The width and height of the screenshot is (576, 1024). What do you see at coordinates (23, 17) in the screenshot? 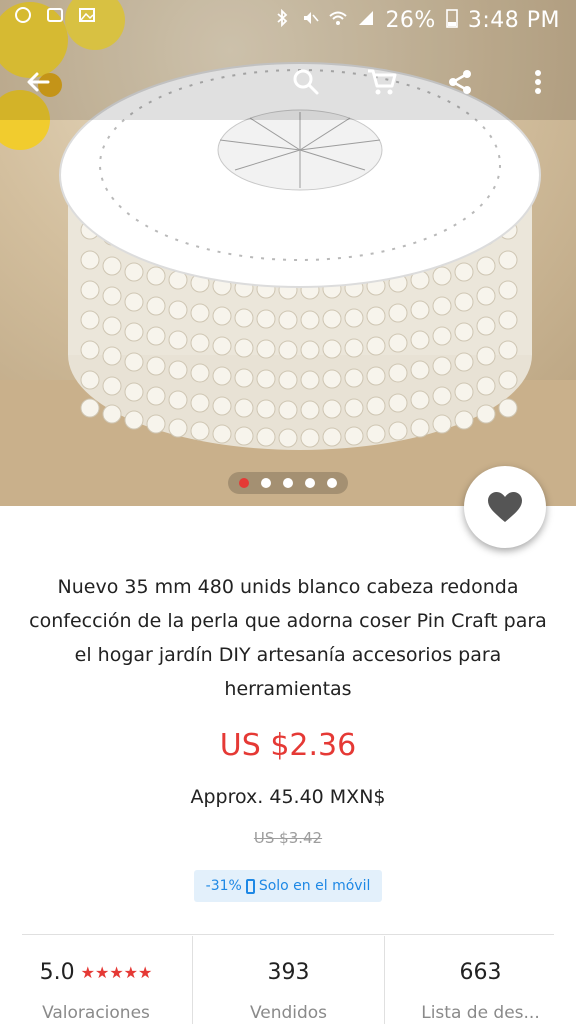
I see `whatsapp-icon` at bounding box center [23, 17].